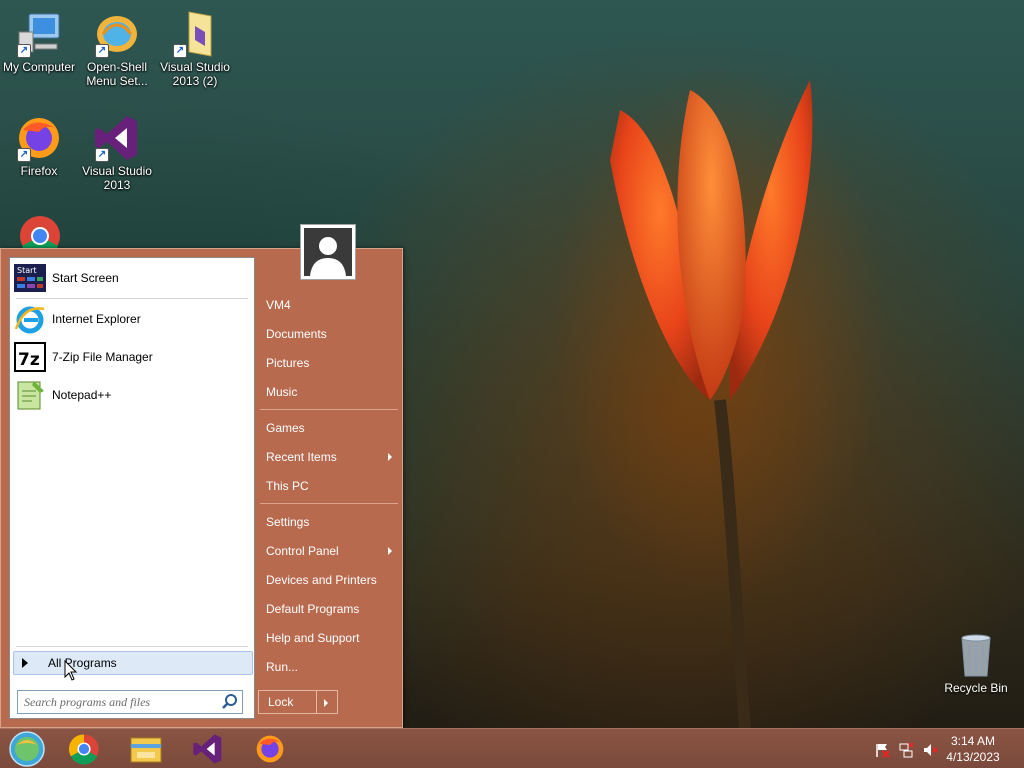 Image resolution: width=1024 pixels, height=768 pixels. I want to click on internet-explorer-icon, so click(29, 320).